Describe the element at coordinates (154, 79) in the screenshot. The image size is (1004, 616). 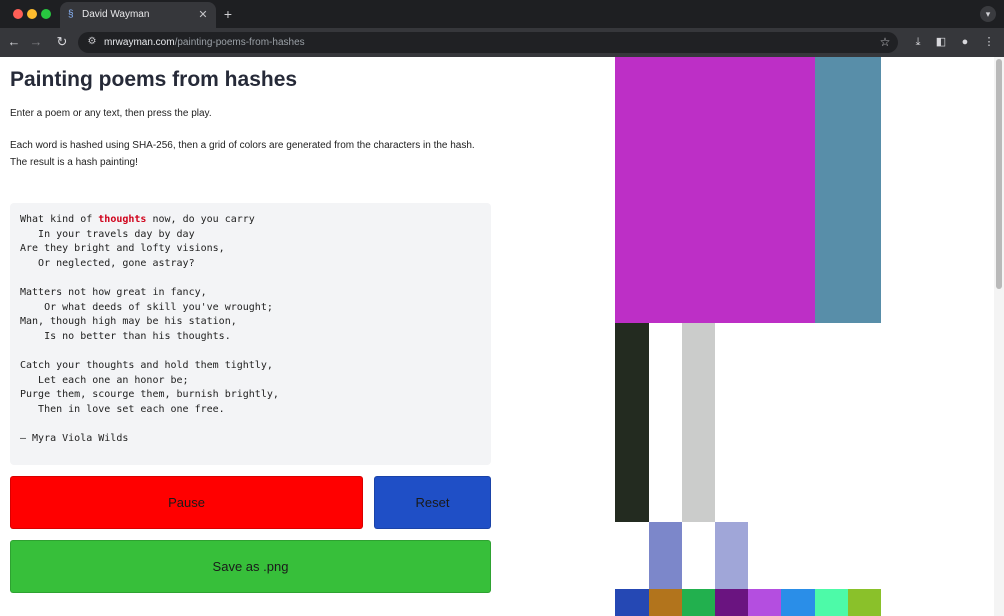
I see `page-title: Painting poems from hashes` at that location.